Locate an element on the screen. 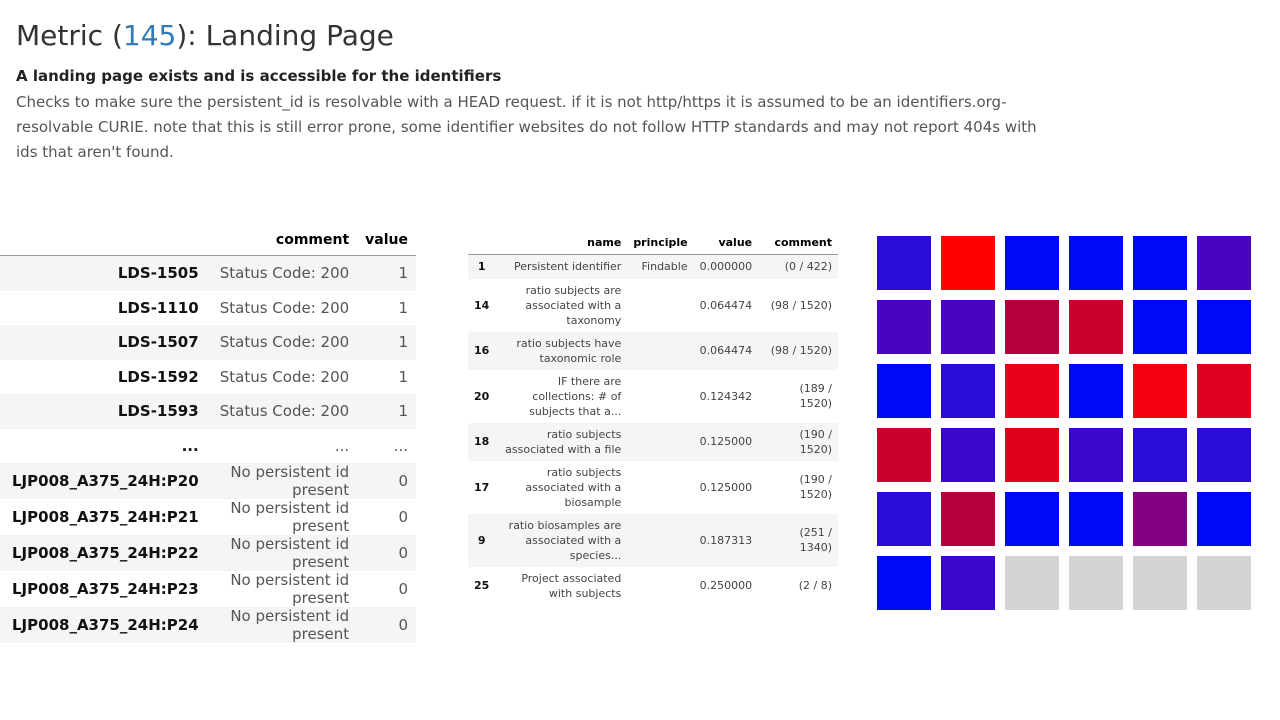  results-header-comment: comment is located at coordinates (282, 240).